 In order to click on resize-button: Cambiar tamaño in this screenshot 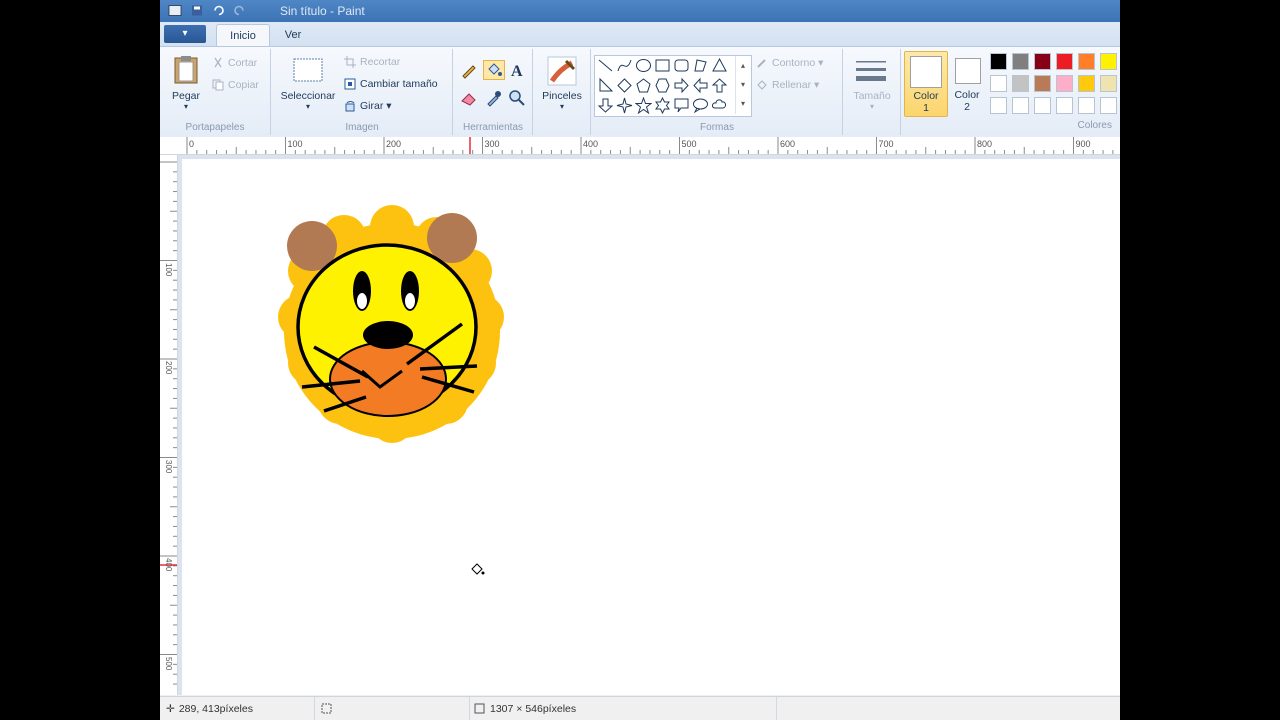, I will do `click(399, 84)`.